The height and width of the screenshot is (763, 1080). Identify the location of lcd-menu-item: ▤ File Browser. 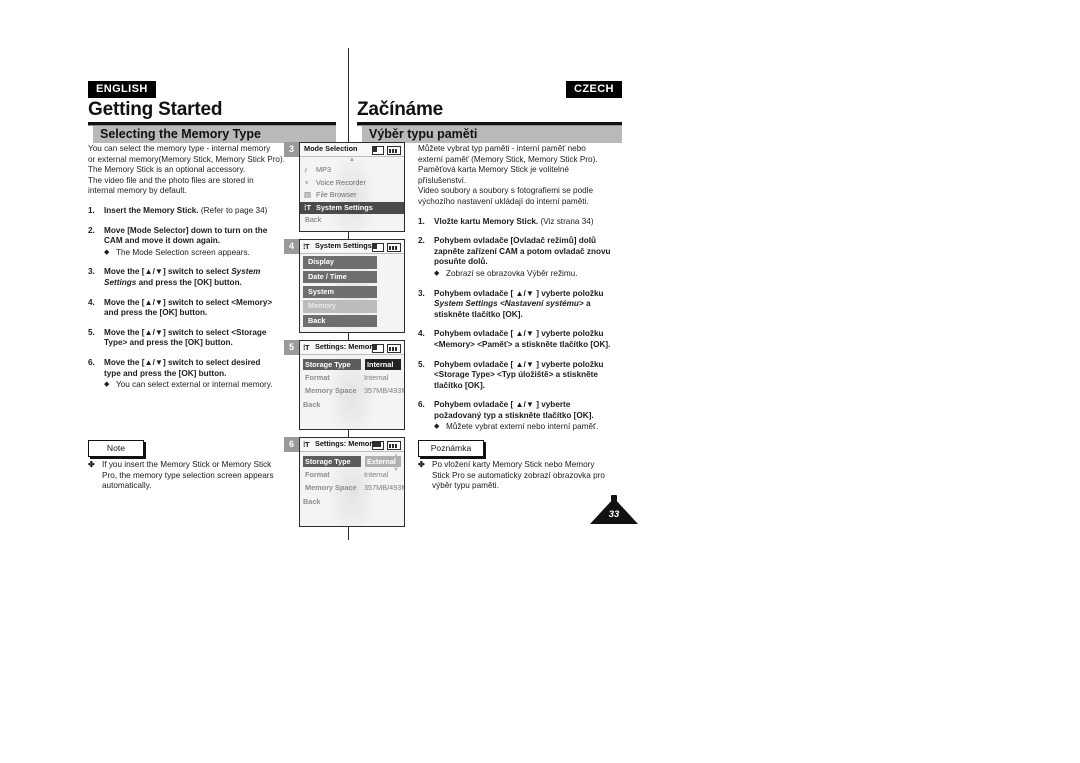
(352, 195).